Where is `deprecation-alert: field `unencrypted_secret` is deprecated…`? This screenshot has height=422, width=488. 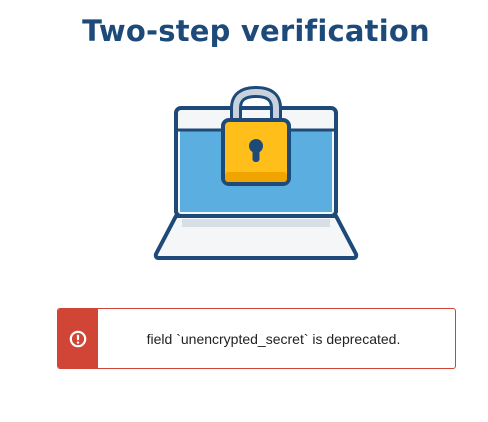 deprecation-alert: field `unencrypted_secret` is deprecated… is located at coordinates (256, 338).